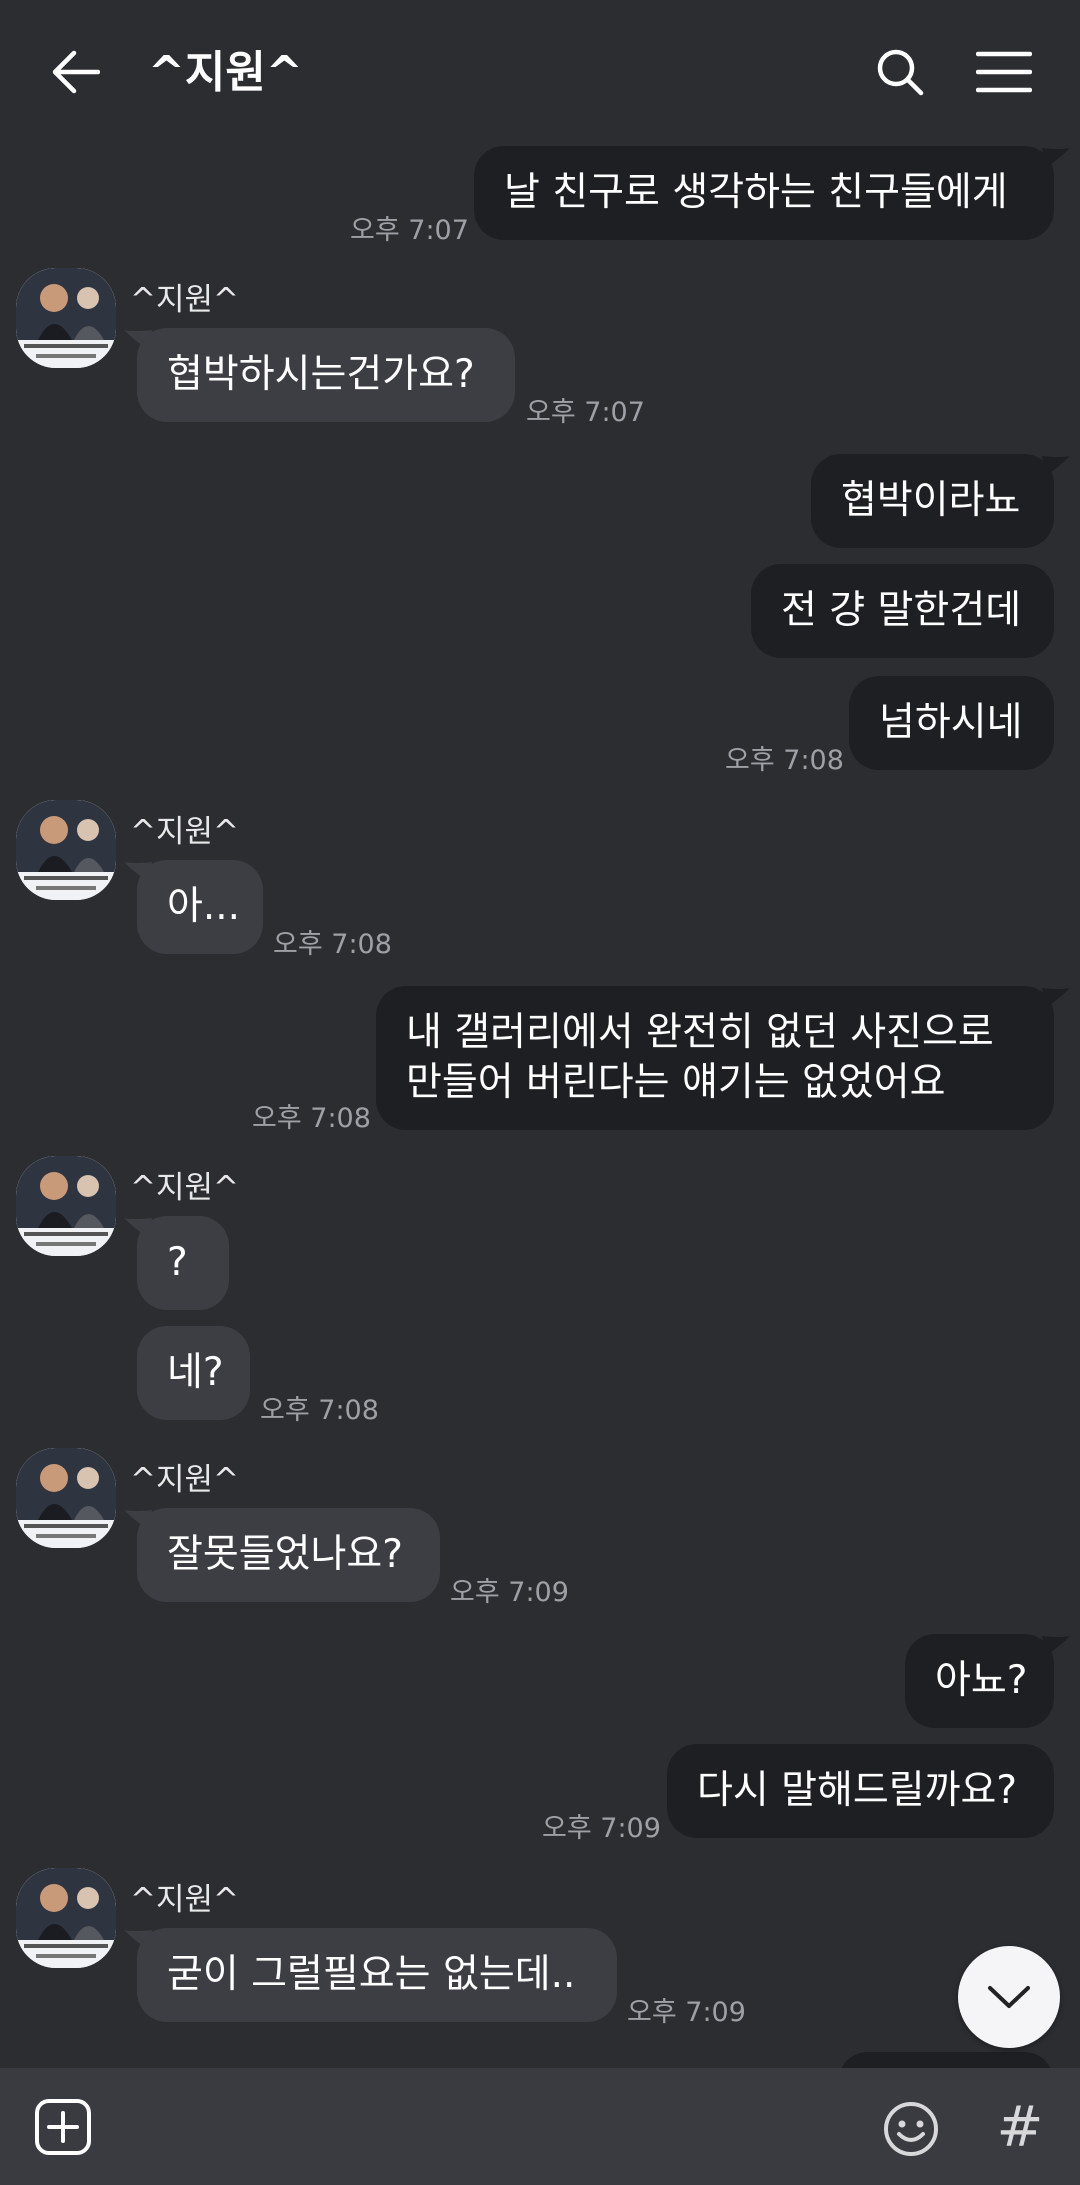 Image resolution: width=1080 pixels, height=2185 pixels. What do you see at coordinates (540, 2126) in the screenshot?
I see `message-input-bar: #` at bounding box center [540, 2126].